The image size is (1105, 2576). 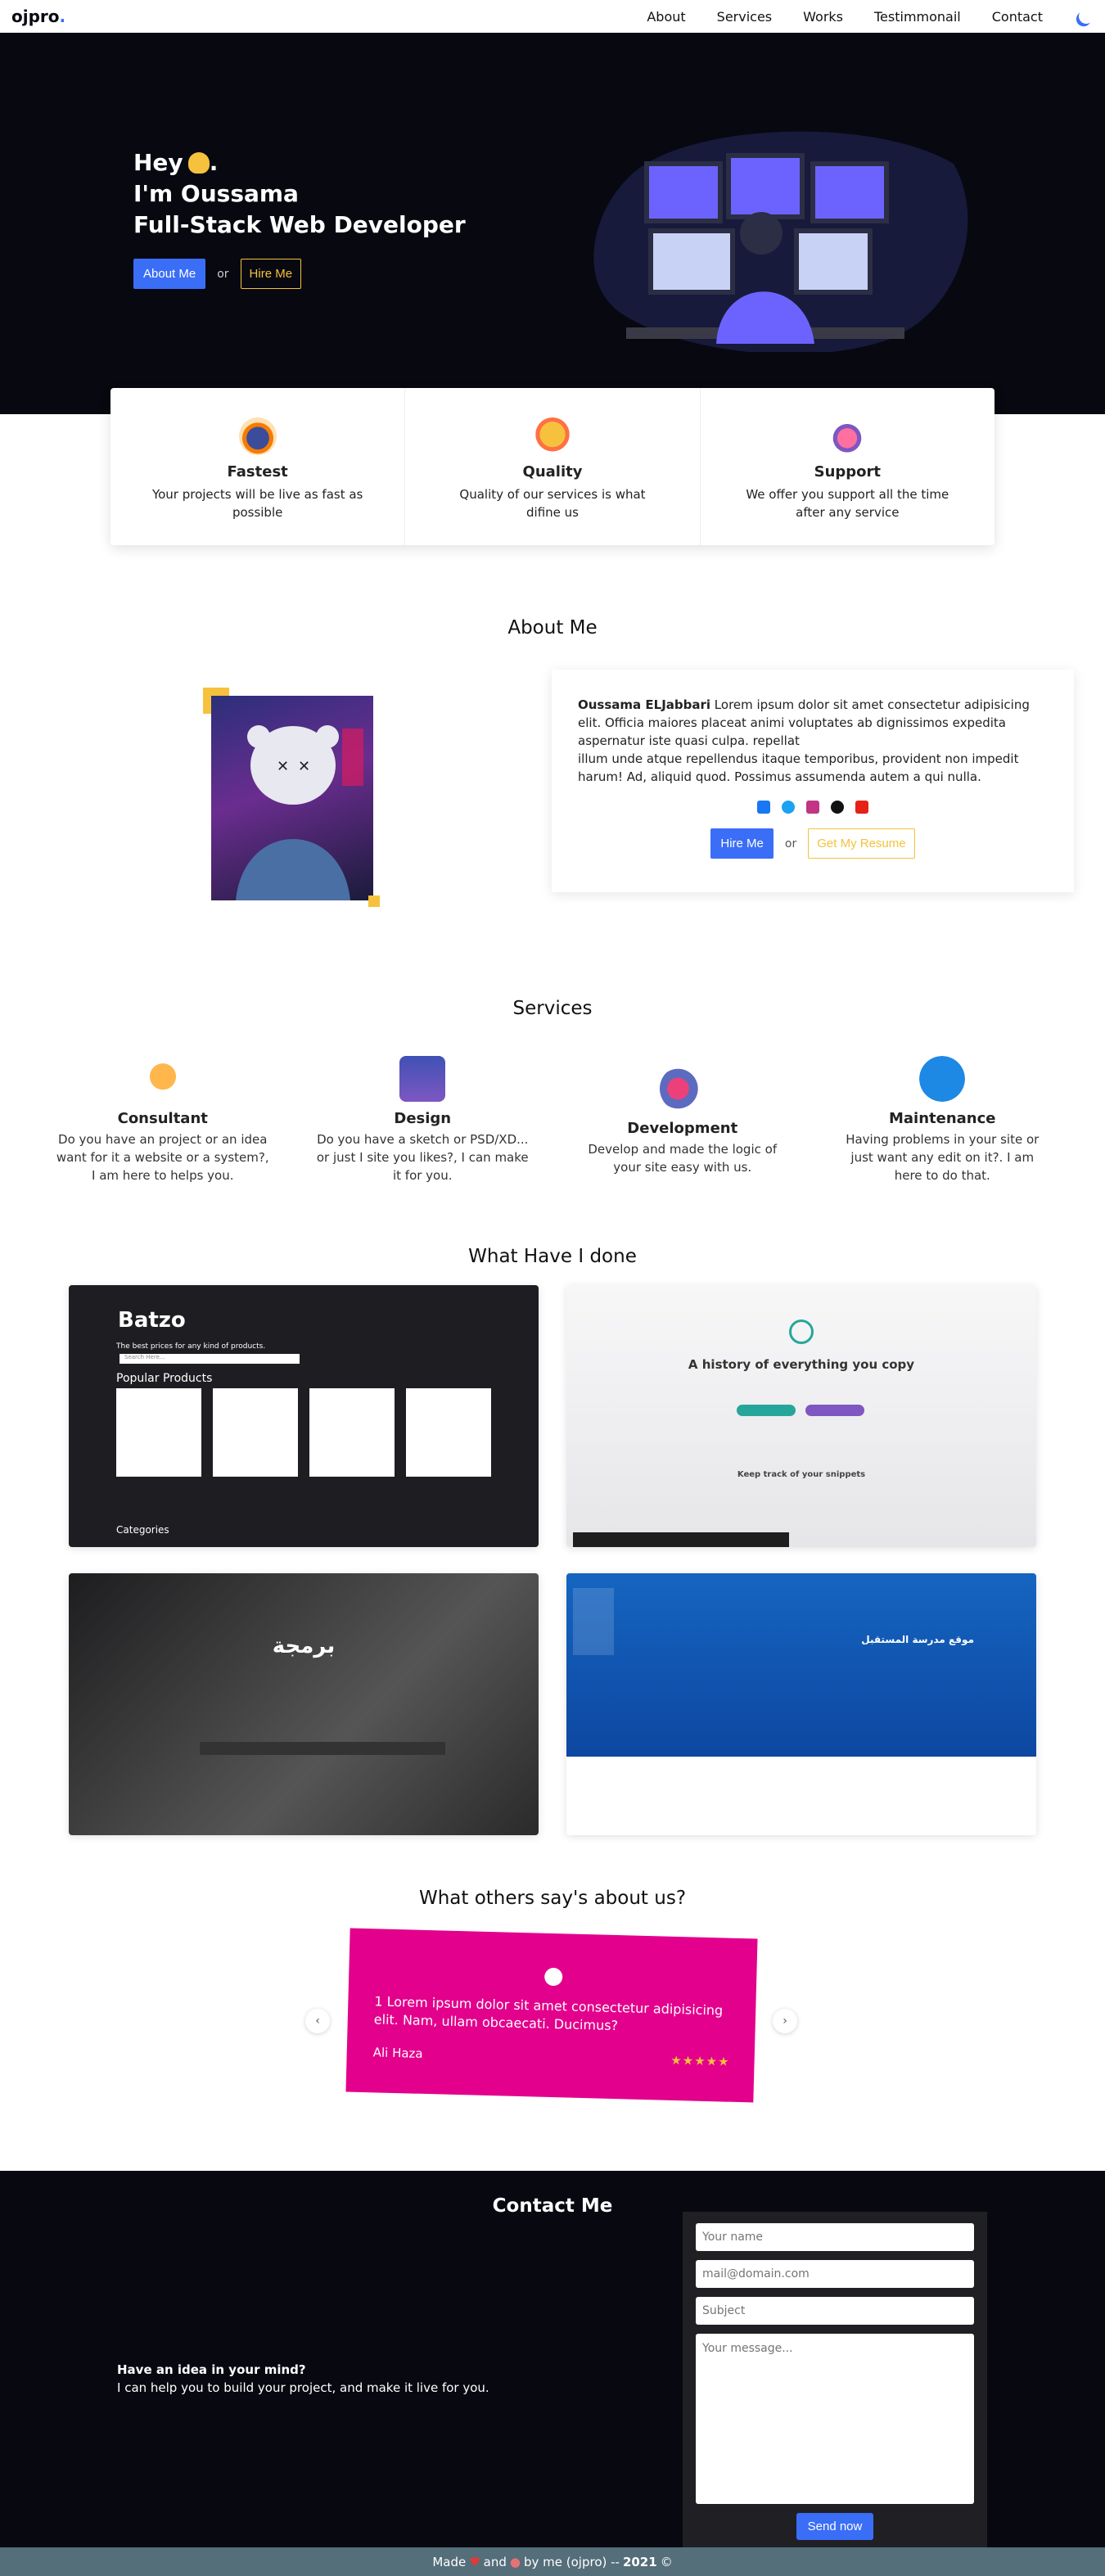 I want to click on work-school: موقع مدرسة المستقبل, so click(x=801, y=1704).